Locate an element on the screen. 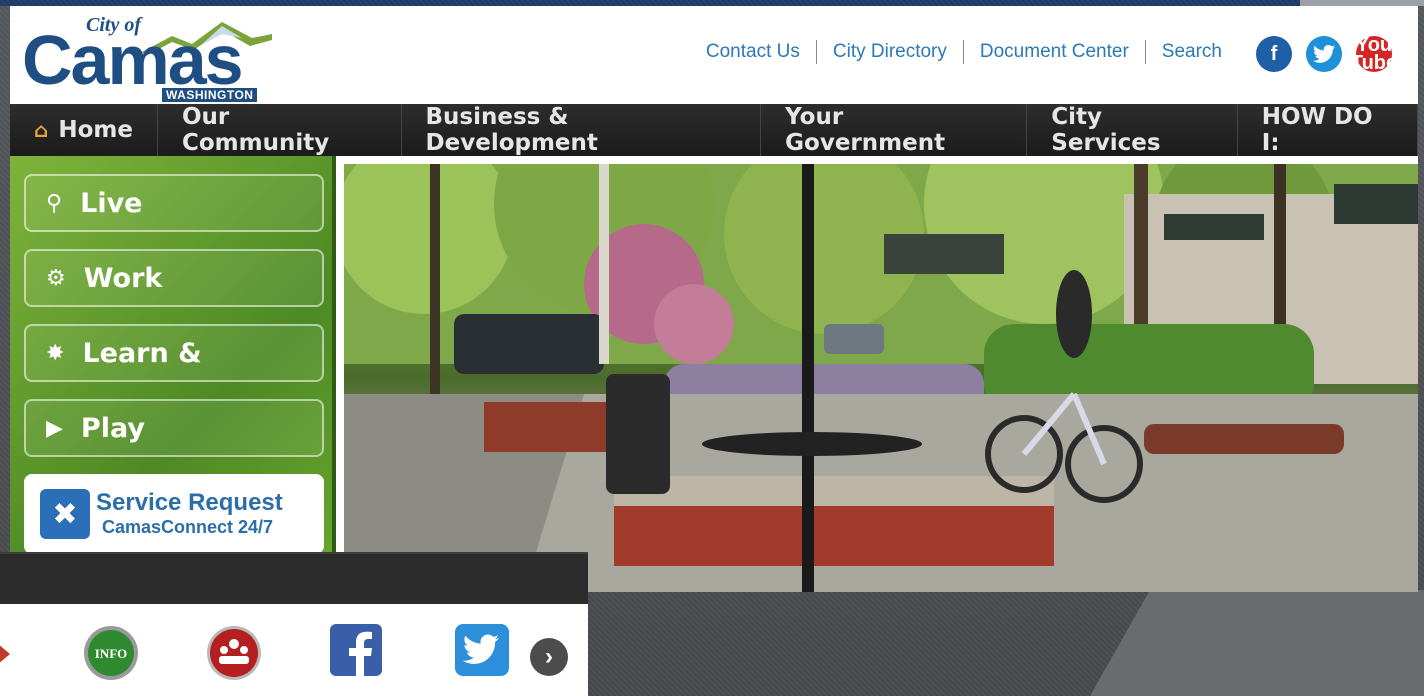 Image resolution: width=1424 pixels, height=696 pixels. social-links: f You Tube is located at coordinates (1327, 54).